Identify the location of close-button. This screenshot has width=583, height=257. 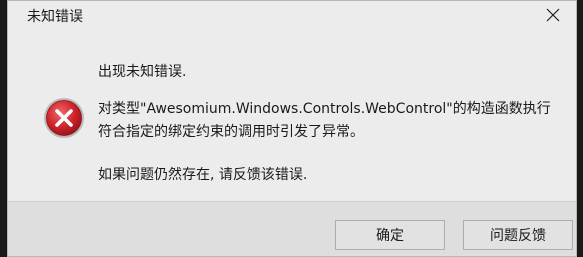
(553, 15).